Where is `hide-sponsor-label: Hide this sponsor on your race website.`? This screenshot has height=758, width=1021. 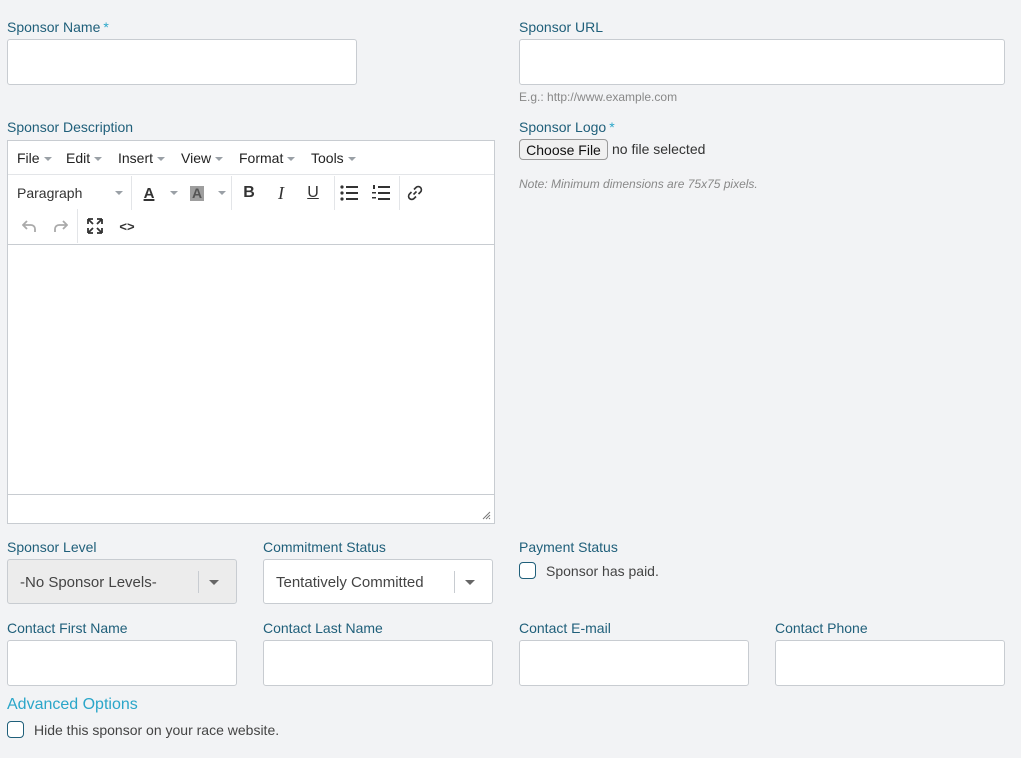 hide-sponsor-label: Hide this sponsor on your race website. is located at coordinates (156, 730).